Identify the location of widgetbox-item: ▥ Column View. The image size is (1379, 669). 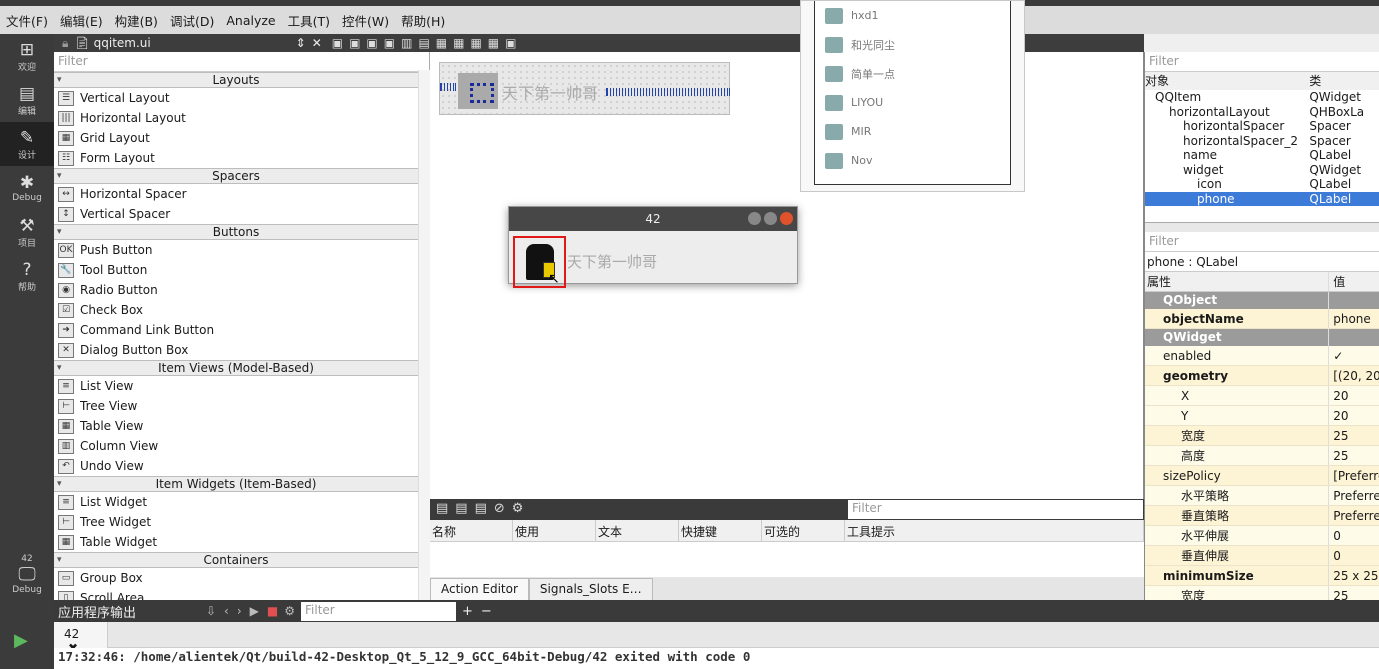
(241, 446).